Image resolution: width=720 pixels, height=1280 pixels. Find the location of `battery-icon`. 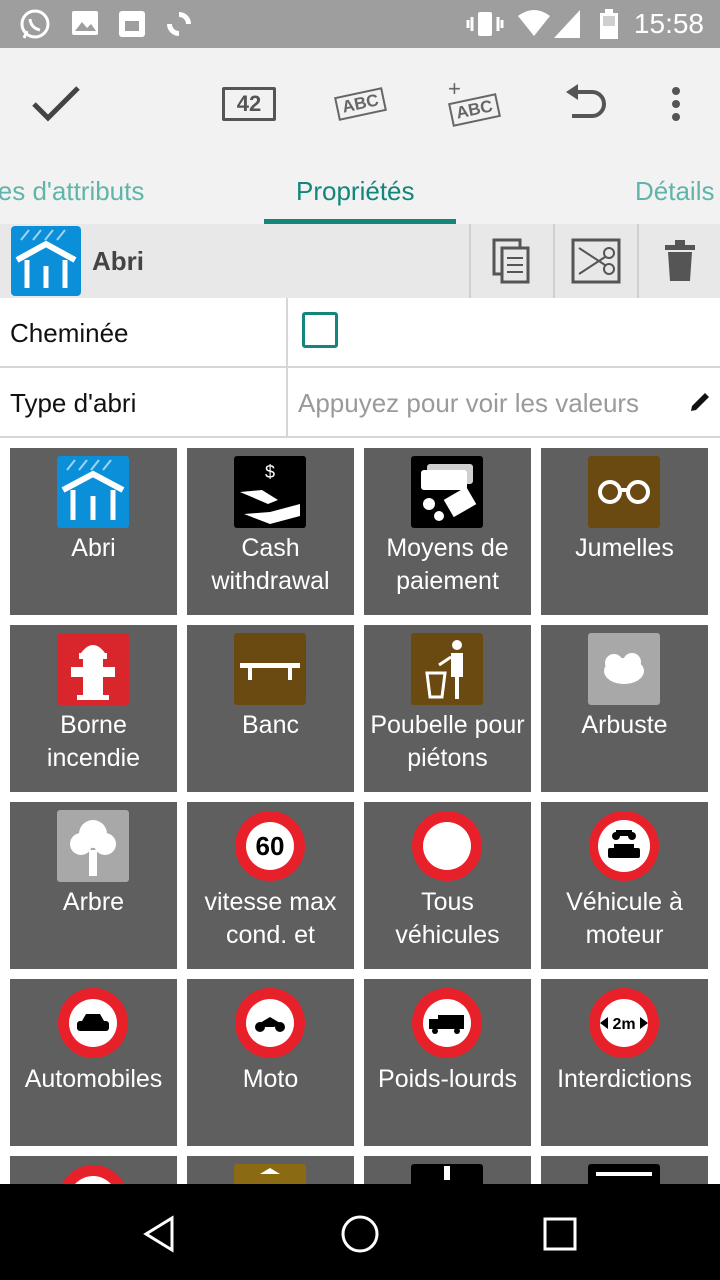

battery-icon is located at coordinates (609, 24).